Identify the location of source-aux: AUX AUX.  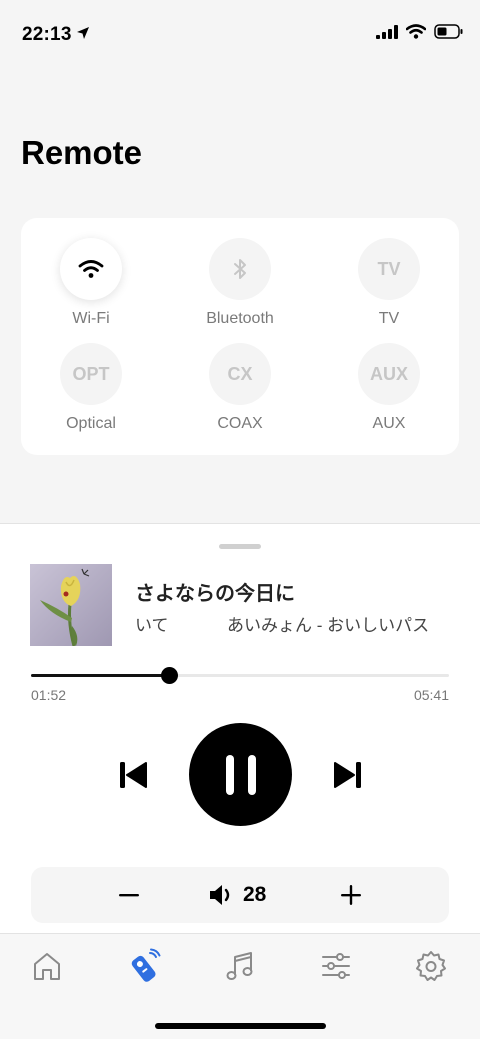
(389, 388).